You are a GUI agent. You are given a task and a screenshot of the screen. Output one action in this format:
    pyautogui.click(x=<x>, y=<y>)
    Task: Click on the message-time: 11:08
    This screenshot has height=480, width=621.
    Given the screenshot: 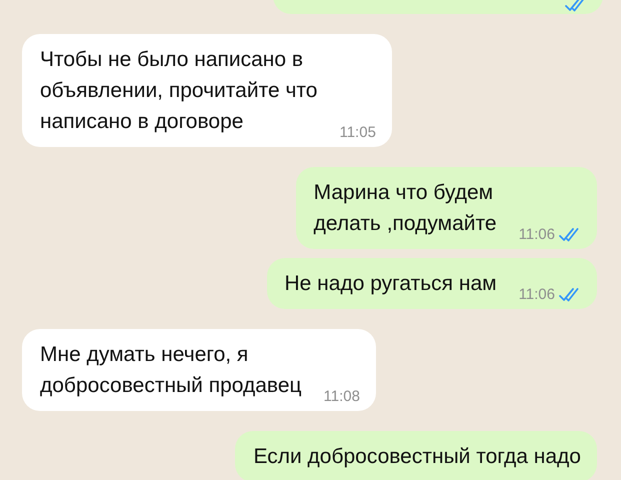 What is the action you would take?
    pyautogui.click(x=342, y=396)
    